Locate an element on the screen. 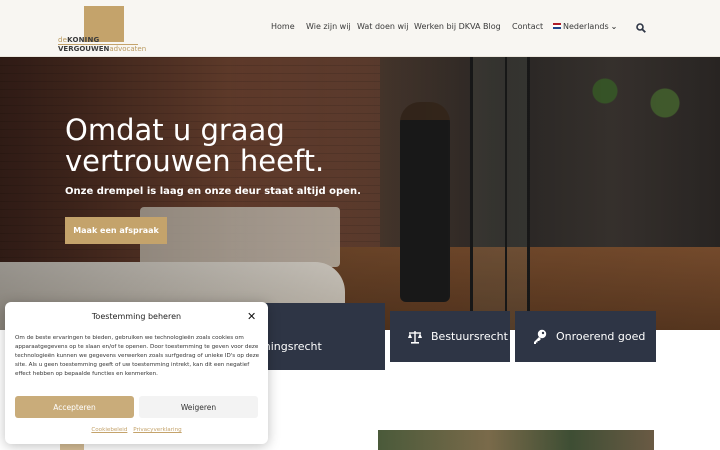 This screenshot has width=720, height=450. search-icon is located at coordinates (641, 28).